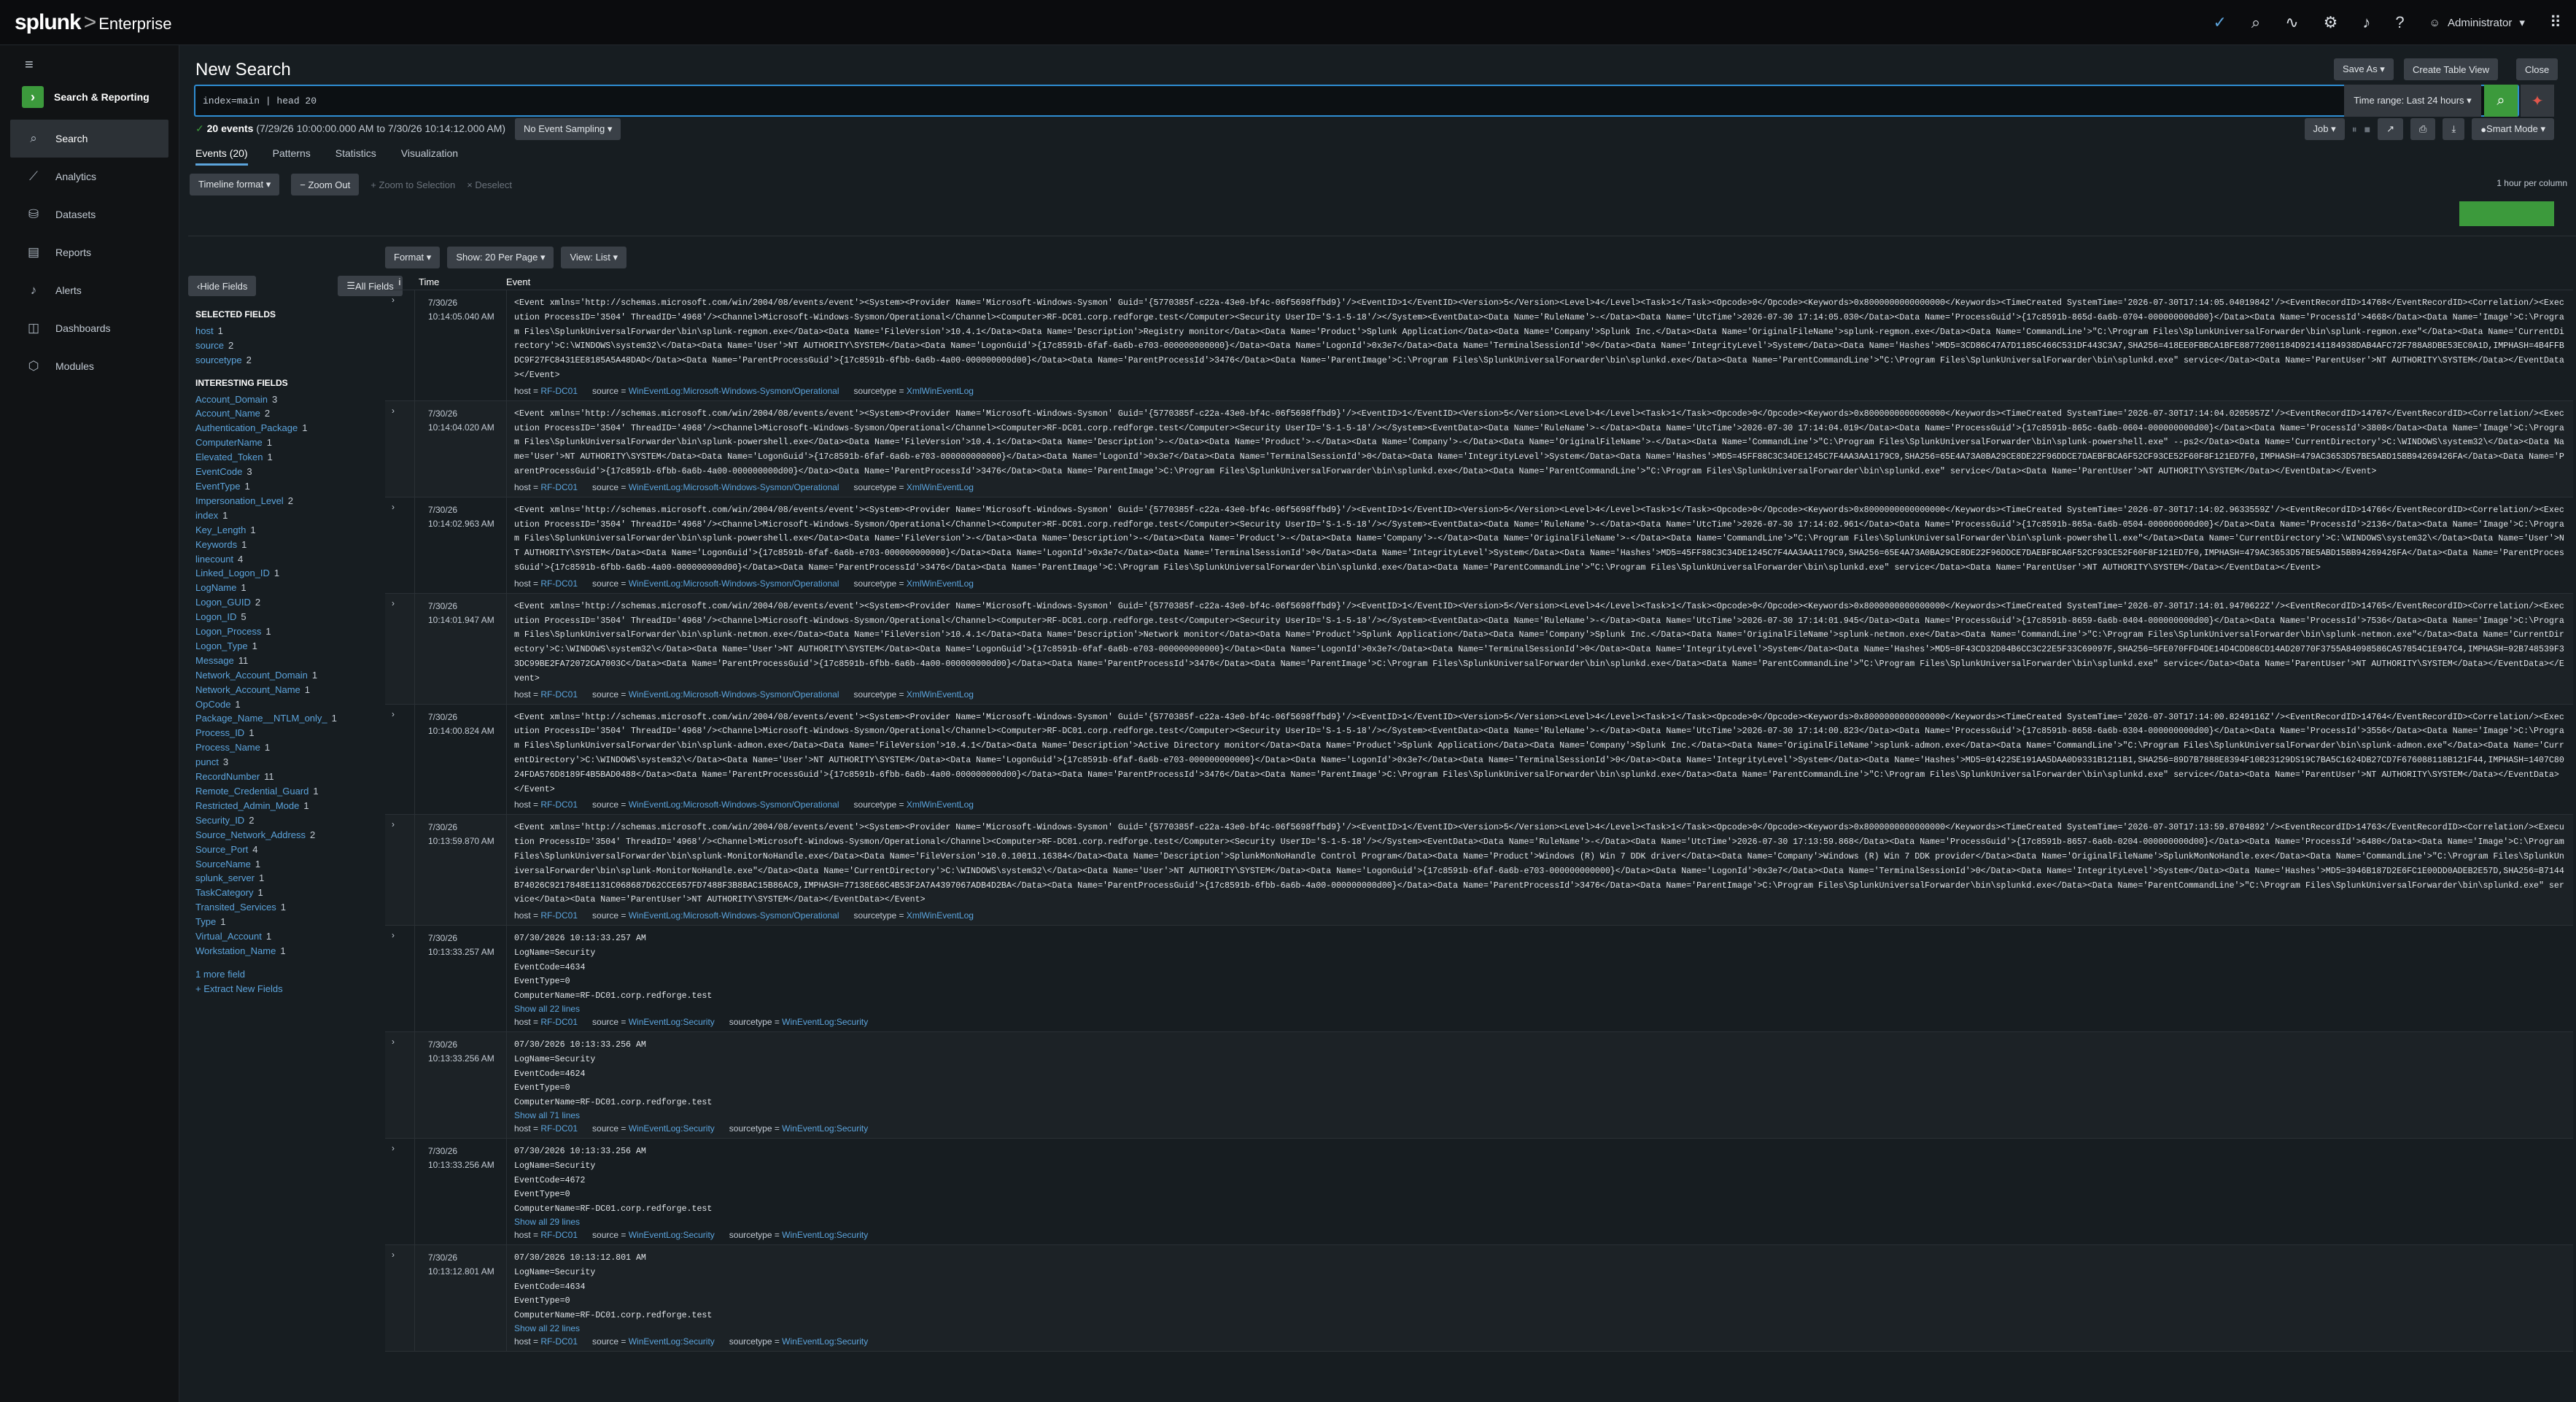  I want to click on field-item: source 2, so click(276, 345).